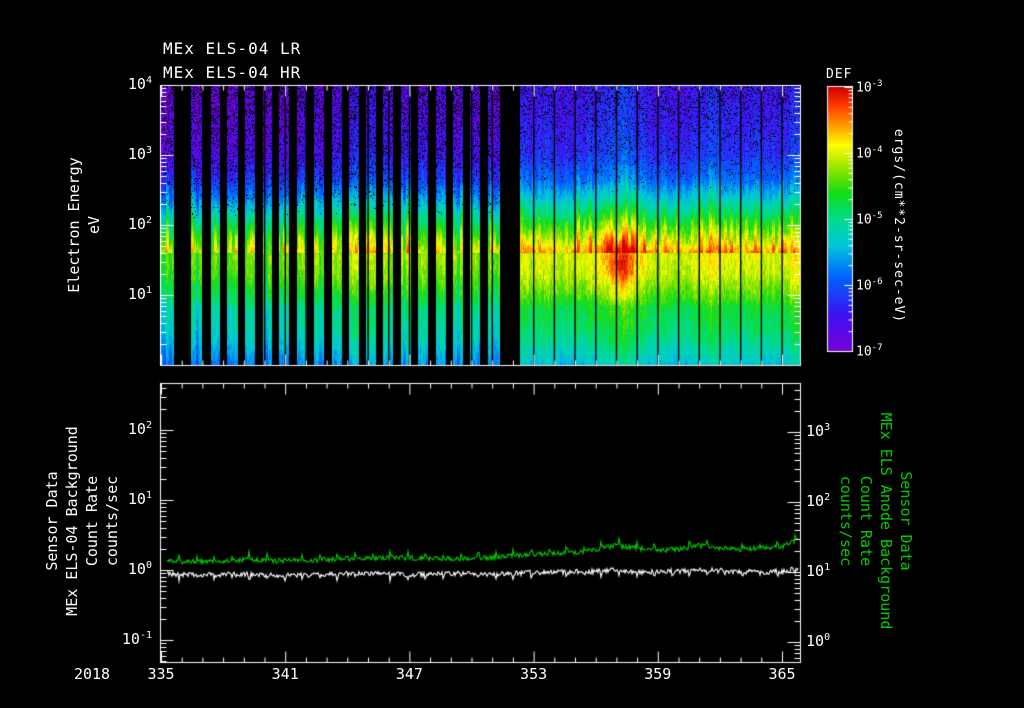 This screenshot has width=1024, height=708. I want to click on left-axis-label-line3: Count Rate, so click(92, 521).